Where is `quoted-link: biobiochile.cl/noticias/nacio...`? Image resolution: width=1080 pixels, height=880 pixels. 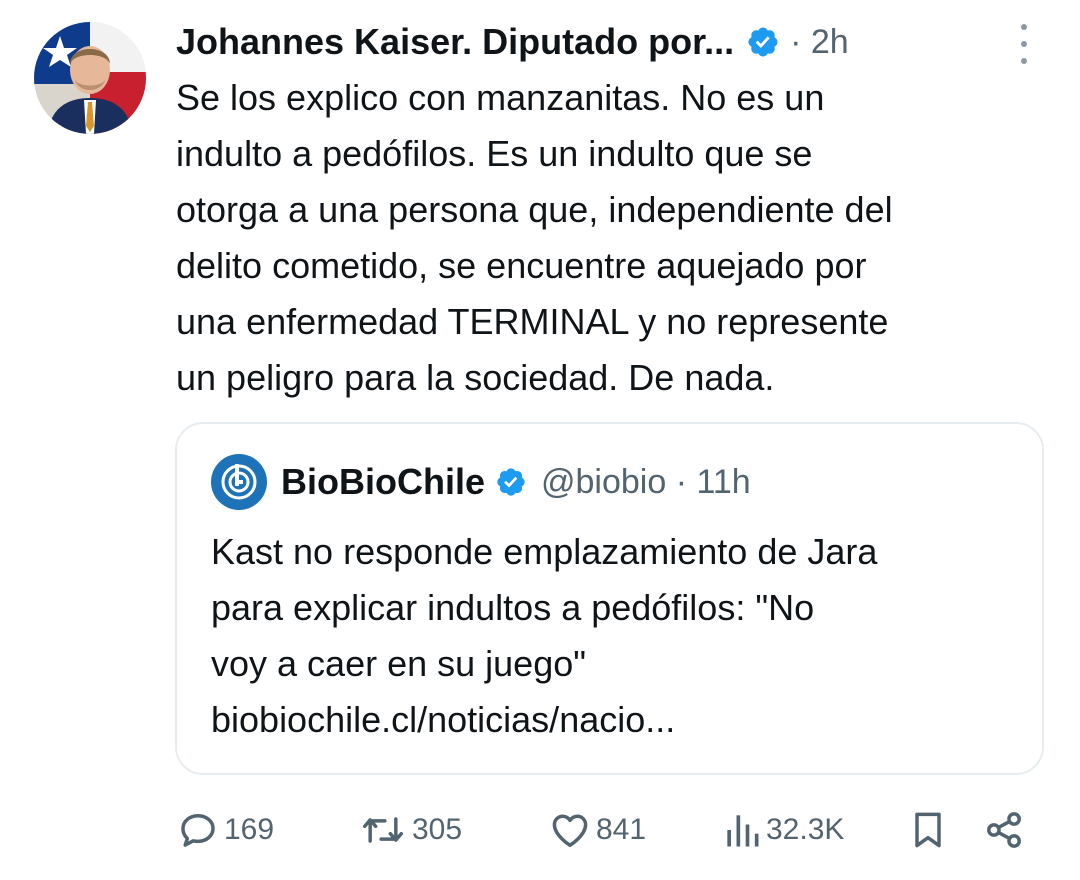
quoted-link: biobiochile.cl/noticias/nacio... is located at coordinates (621, 720).